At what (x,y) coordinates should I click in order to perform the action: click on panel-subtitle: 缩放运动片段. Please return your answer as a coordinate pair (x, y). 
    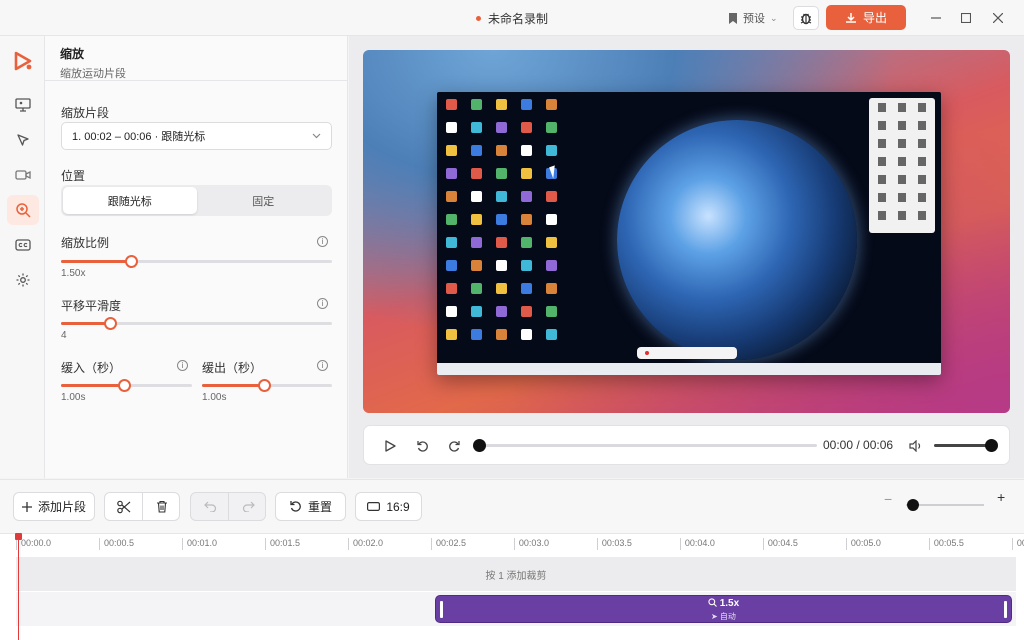
    Looking at the image, I should click on (93, 74).